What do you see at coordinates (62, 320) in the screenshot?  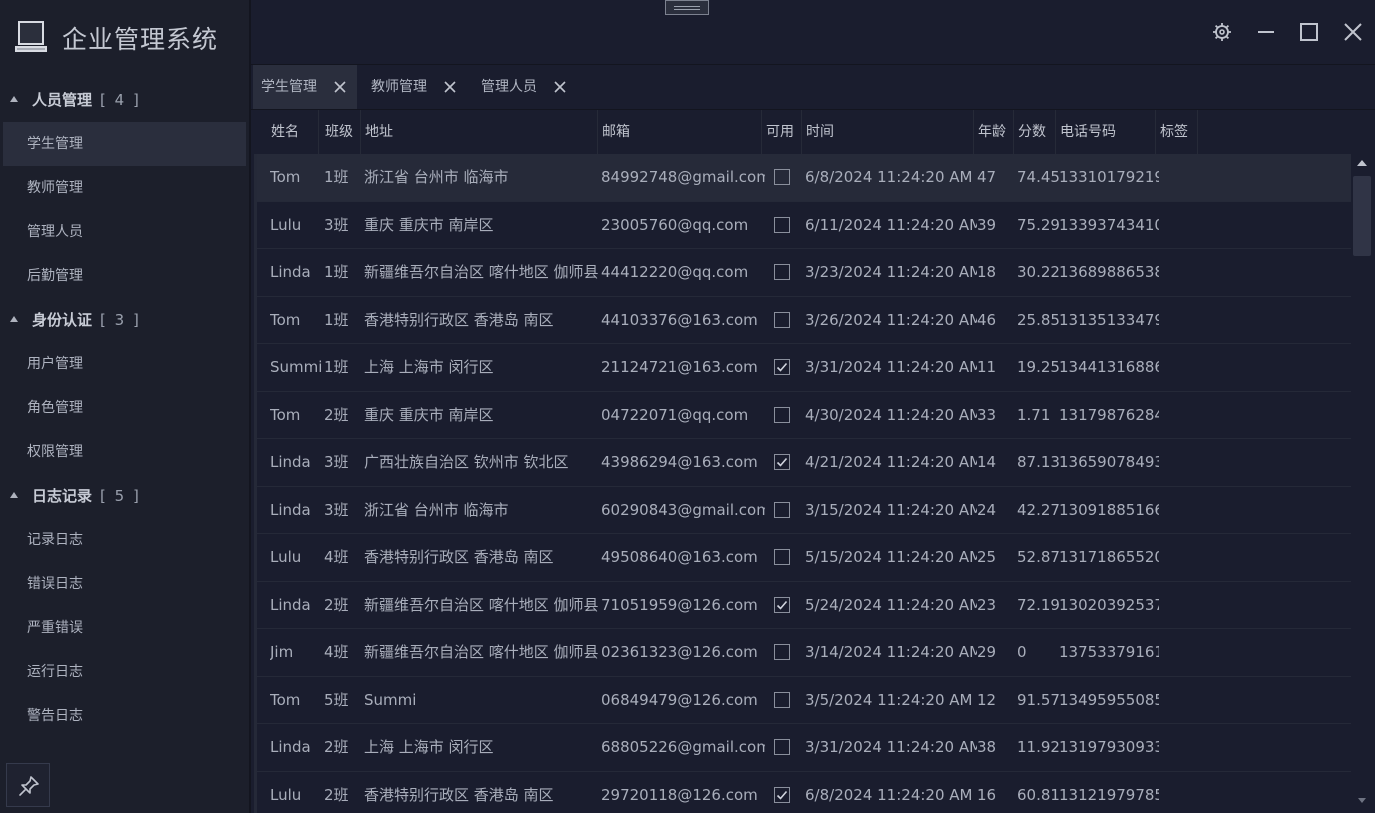 I see `nav-group-label: 身份认证` at bounding box center [62, 320].